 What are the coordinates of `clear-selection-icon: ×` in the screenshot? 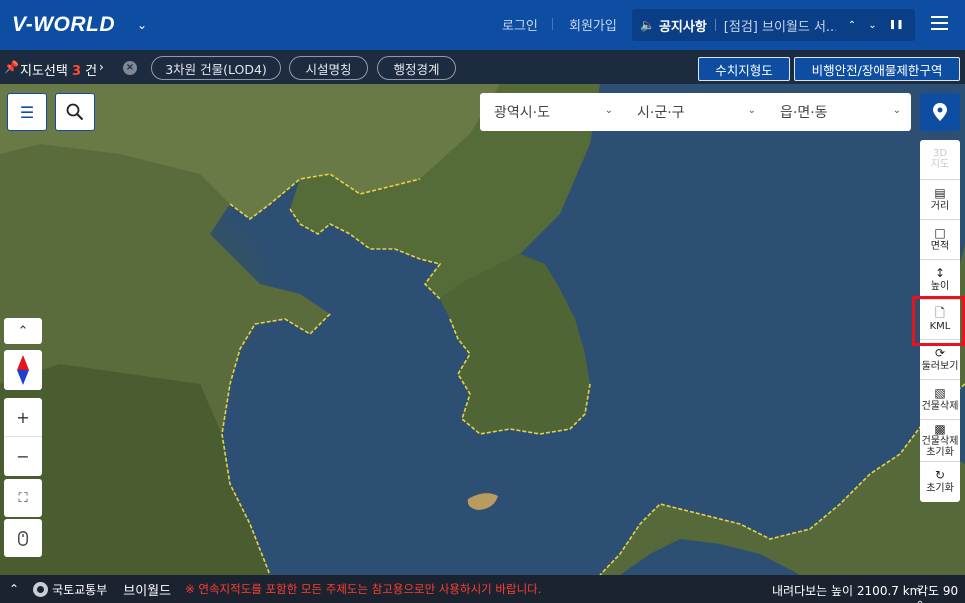 It's located at (130, 68).